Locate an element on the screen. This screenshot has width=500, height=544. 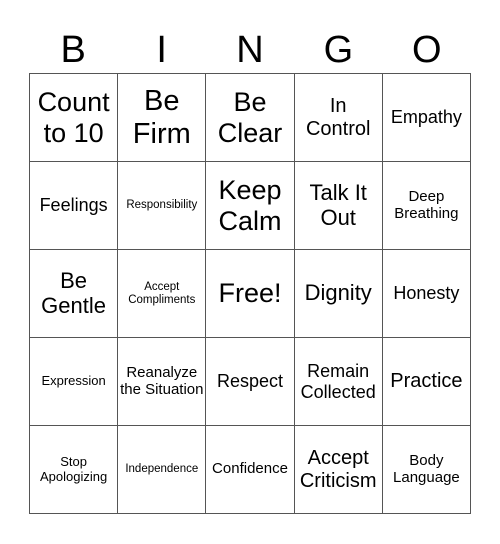
cell-text: Practice is located at coordinates (426, 381).